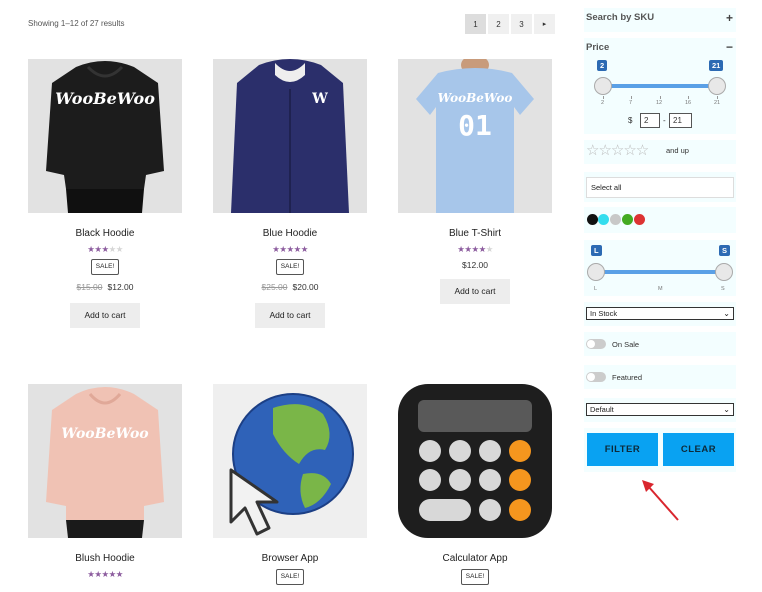  I want to click on shirt-number: 01, so click(475, 125).